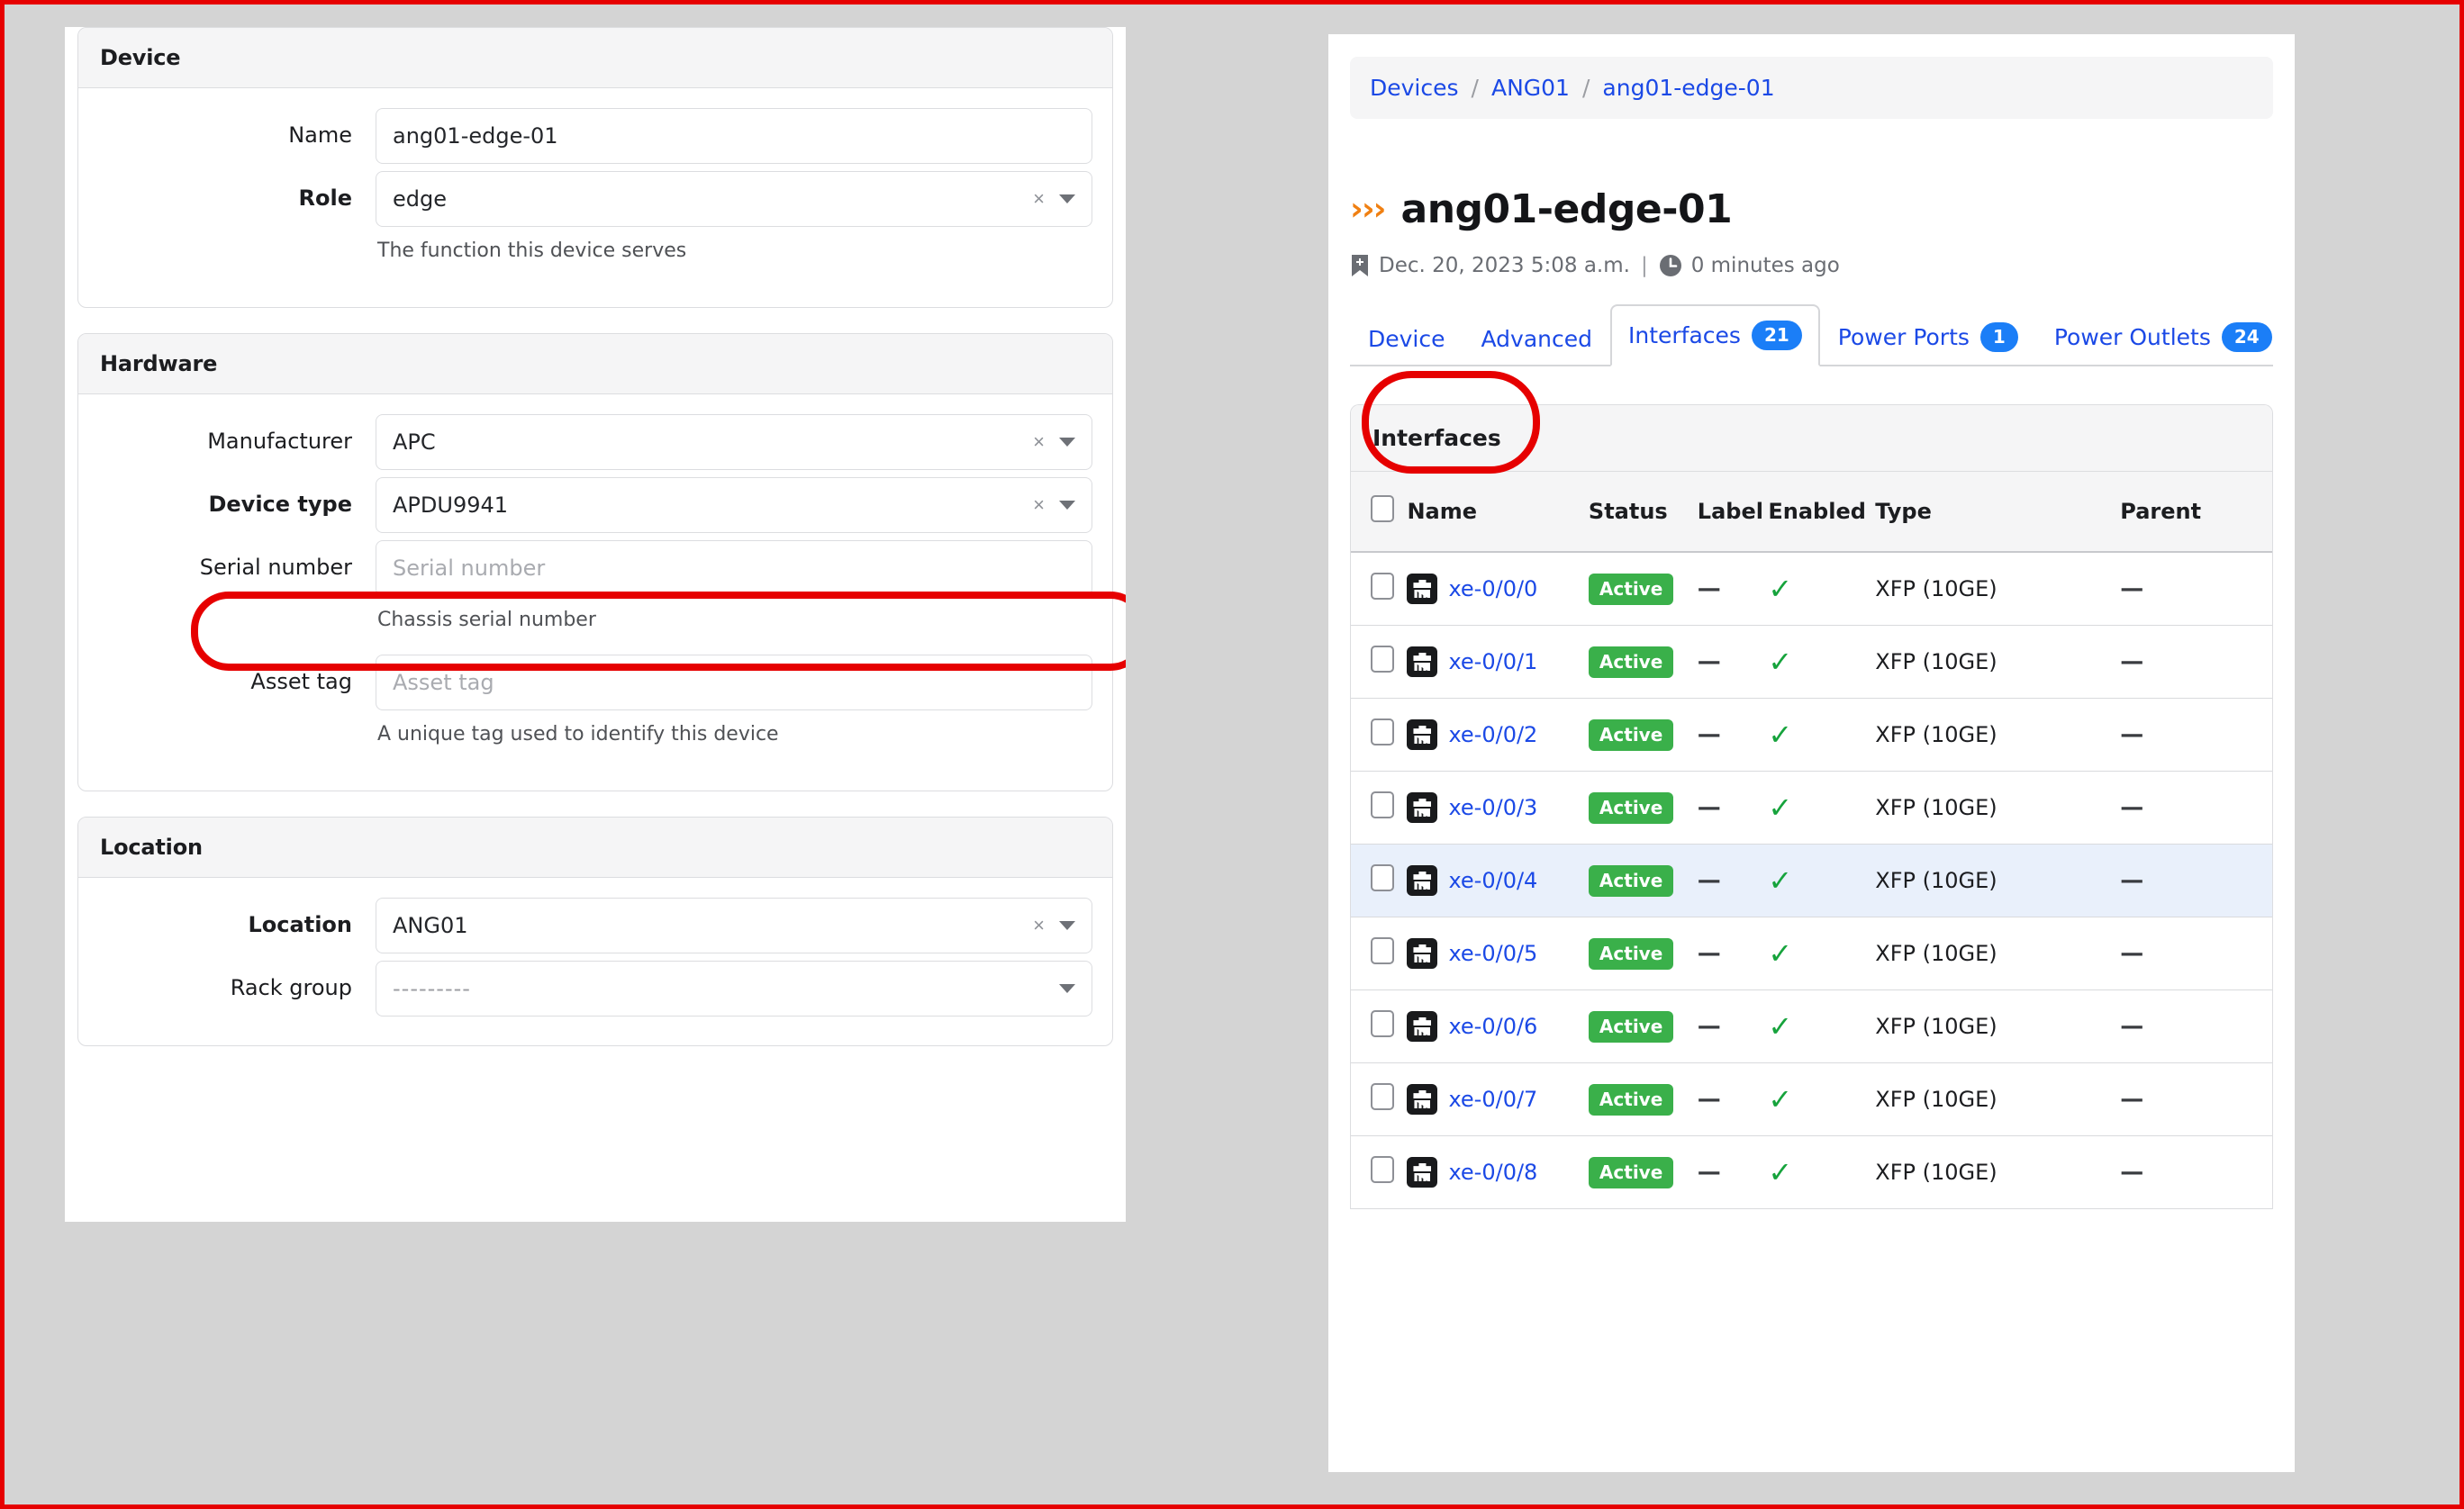 This screenshot has height=1509, width=2464. What do you see at coordinates (1777, 335) in the screenshot?
I see `tab-count-badge: 21` at bounding box center [1777, 335].